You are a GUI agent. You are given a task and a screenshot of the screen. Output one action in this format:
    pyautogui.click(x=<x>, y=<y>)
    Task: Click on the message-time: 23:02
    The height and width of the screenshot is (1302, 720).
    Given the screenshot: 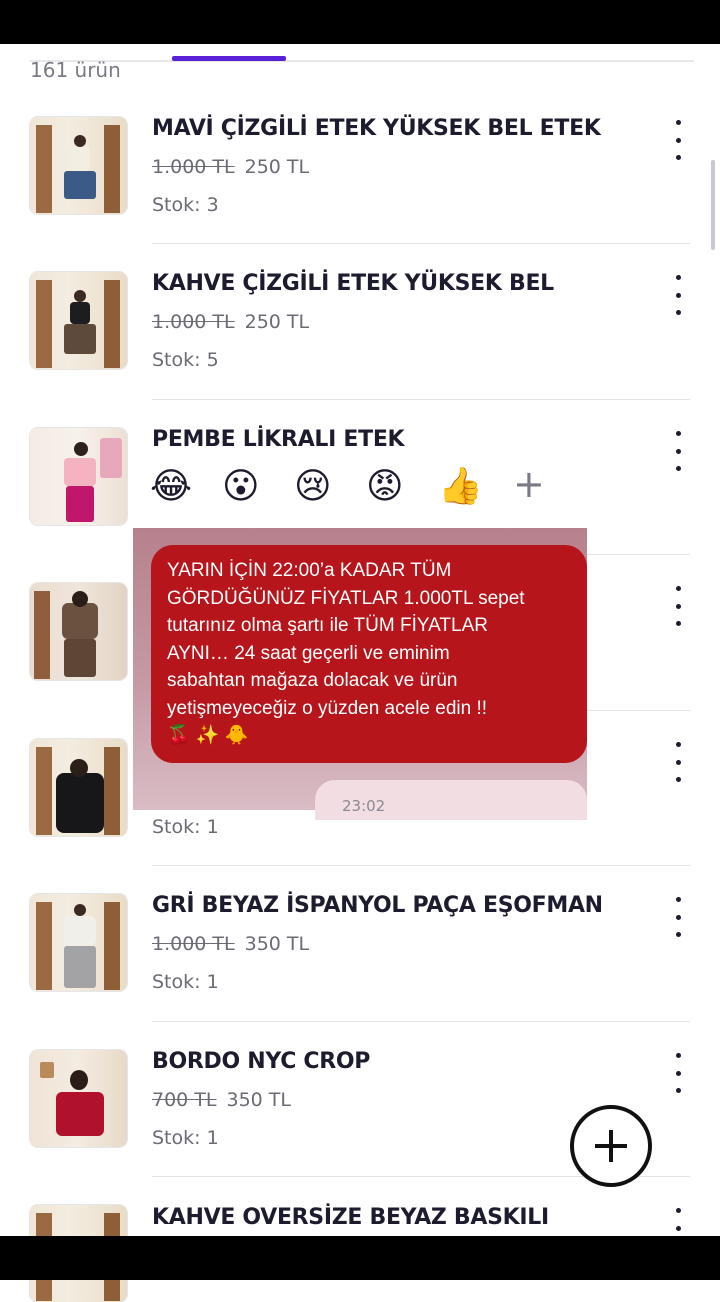 What is the action you would take?
    pyautogui.click(x=364, y=806)
    